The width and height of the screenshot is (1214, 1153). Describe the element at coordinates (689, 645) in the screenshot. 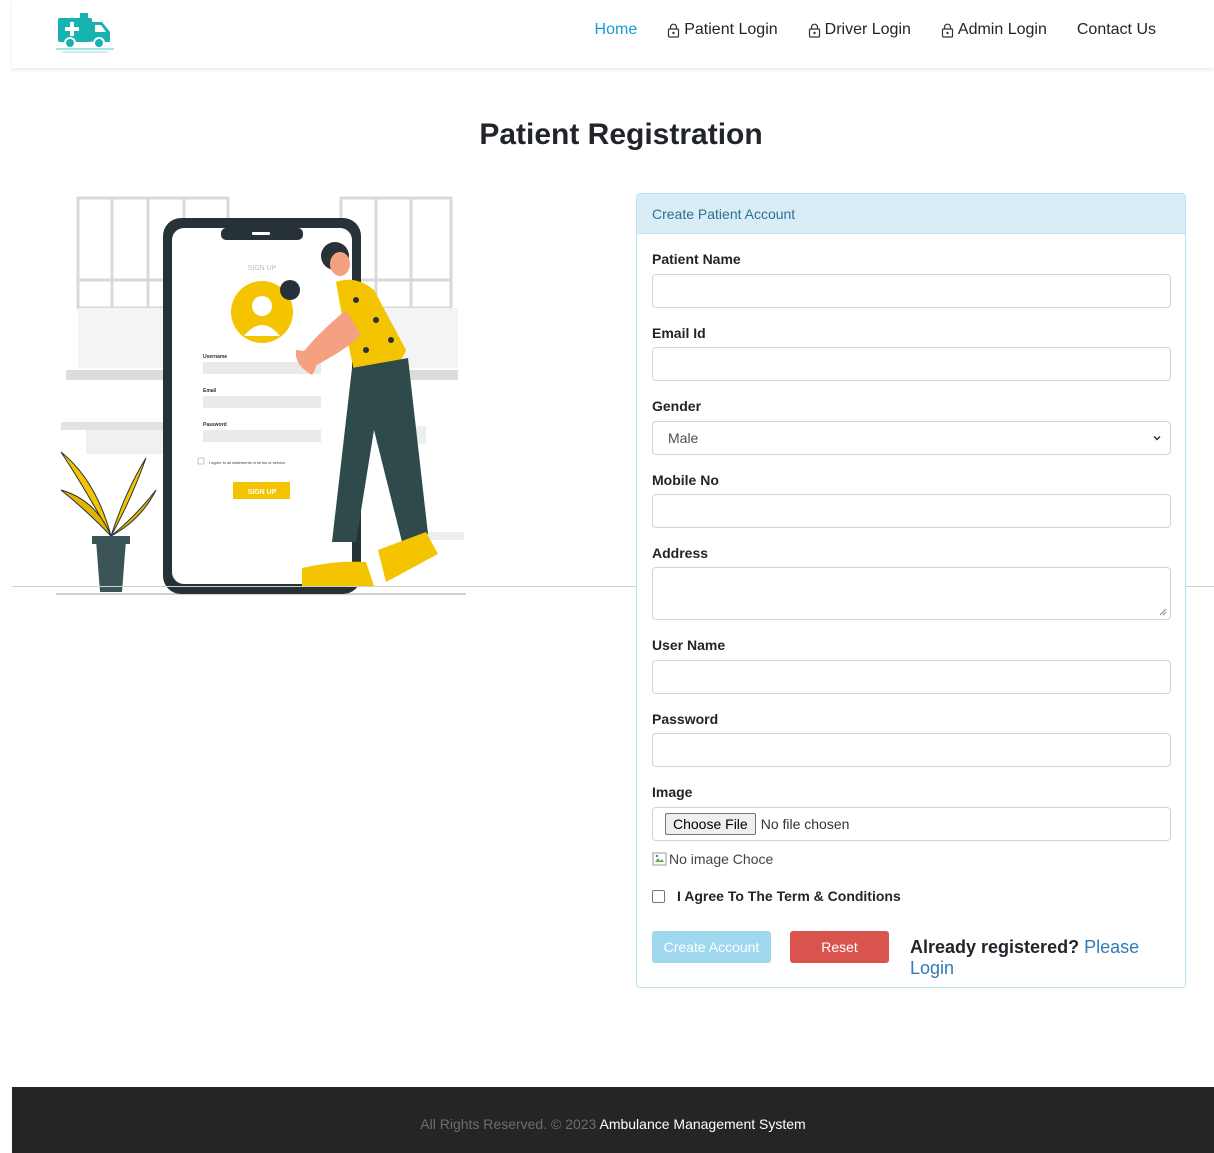

I see `username-label: User Name` at that location.